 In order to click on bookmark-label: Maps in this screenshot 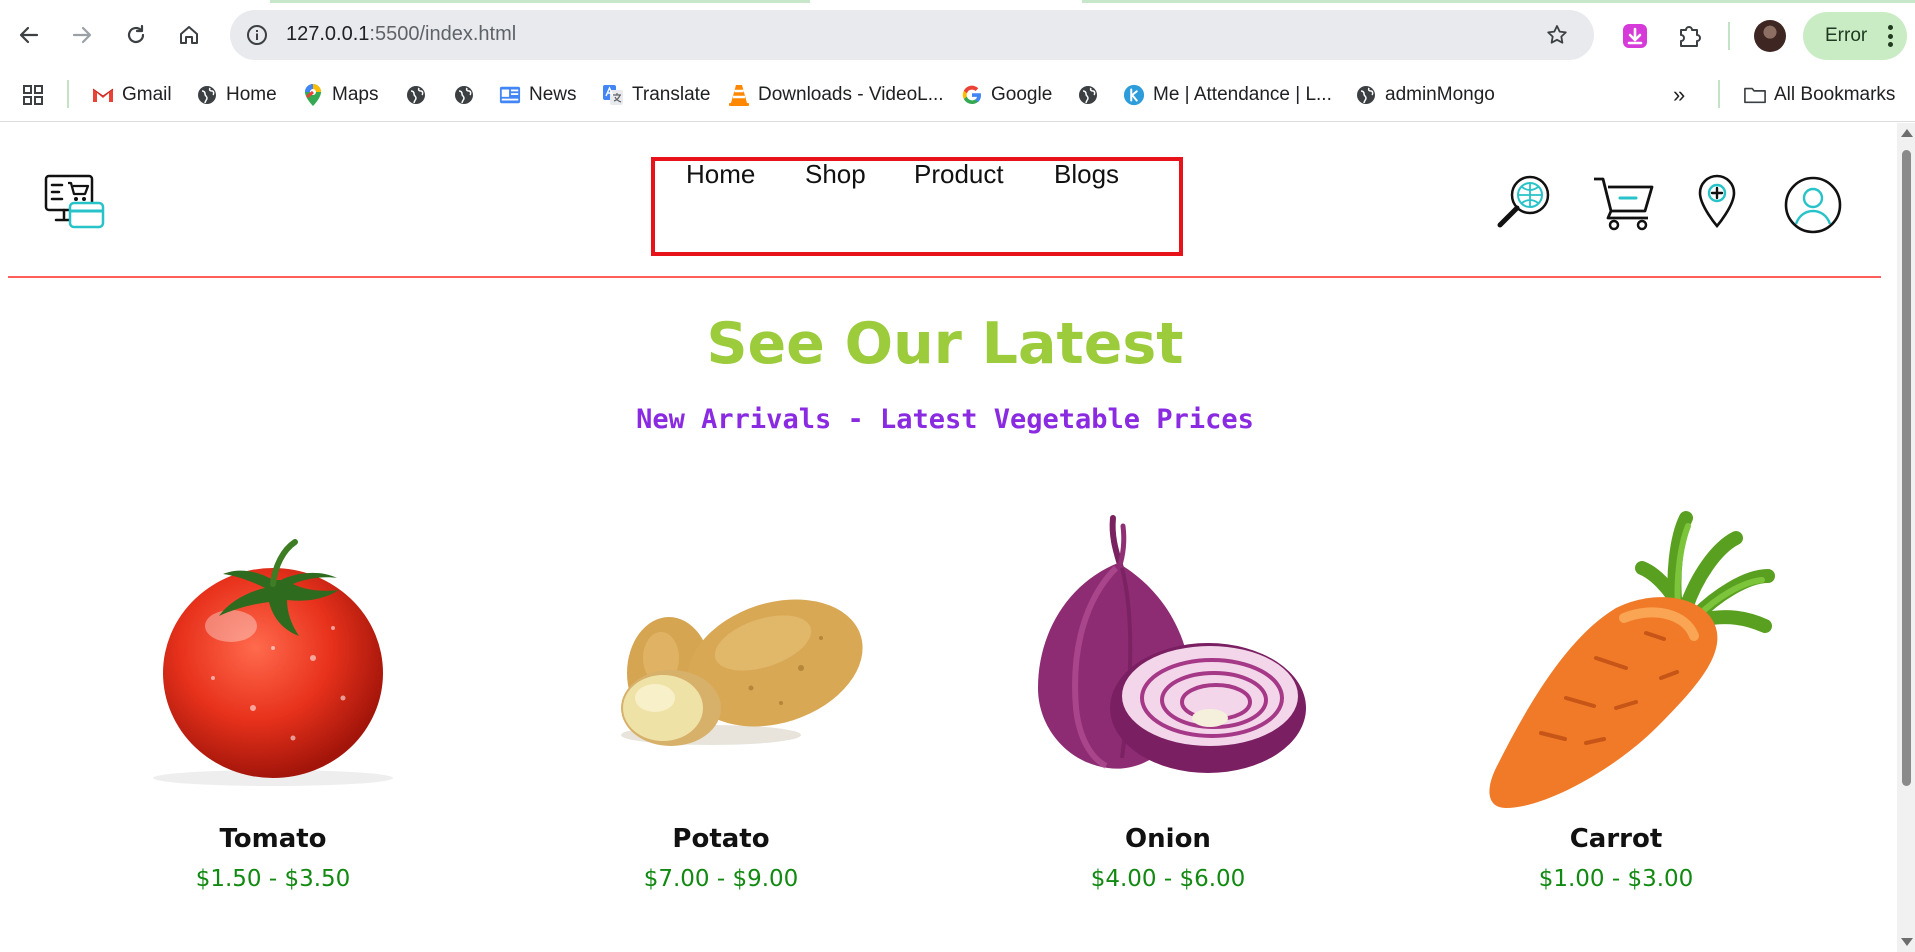, I will do `click(355, 94)`.